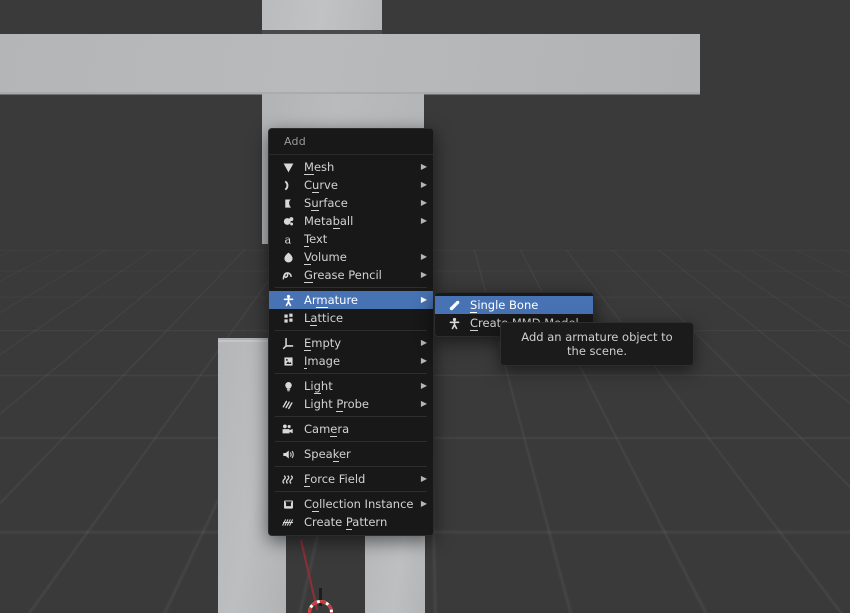  What do you see at coordinates (351, 318) in the screenshot?
I see `add-menu-item-lattice: Lattice` at bounding box center [351, 318].